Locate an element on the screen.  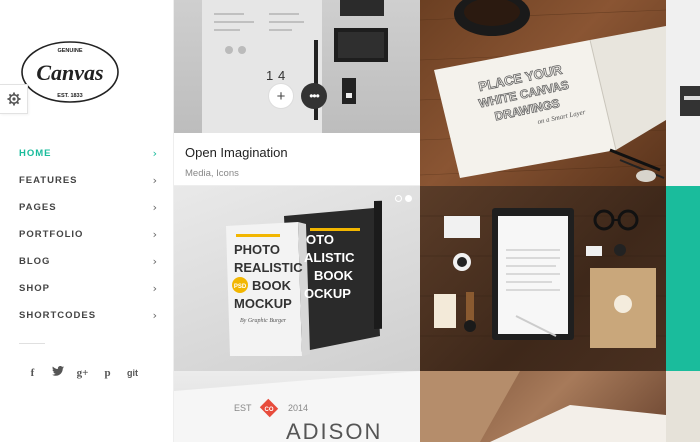
book-line-3: BOOK is located at coordinates (272, 285).